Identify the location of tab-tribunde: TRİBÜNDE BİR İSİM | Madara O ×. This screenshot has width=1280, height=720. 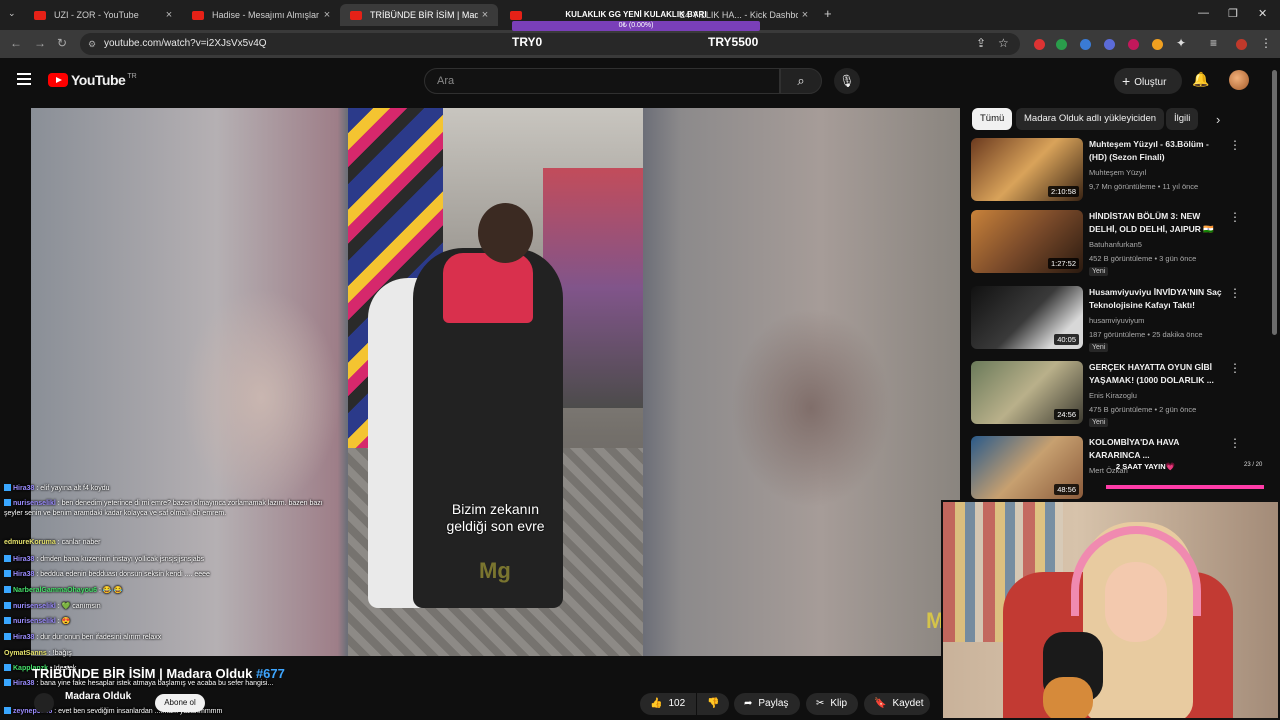
(419, 15).